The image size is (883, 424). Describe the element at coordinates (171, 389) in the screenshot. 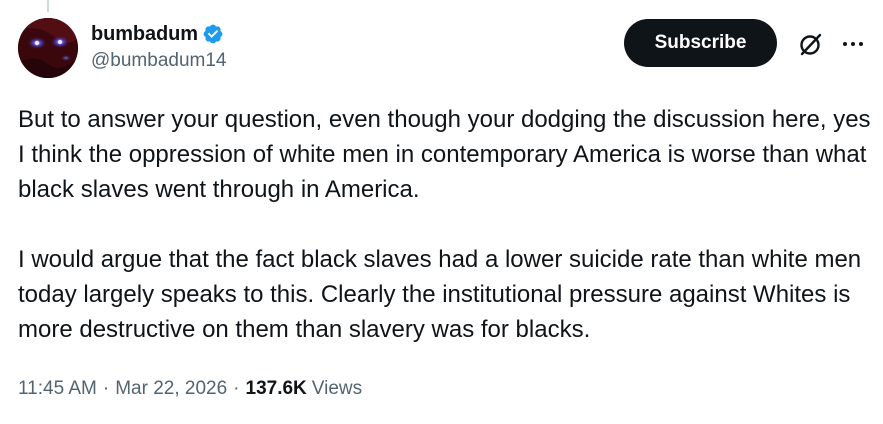

I see `post-date: Mar 22, 2026` at that location.